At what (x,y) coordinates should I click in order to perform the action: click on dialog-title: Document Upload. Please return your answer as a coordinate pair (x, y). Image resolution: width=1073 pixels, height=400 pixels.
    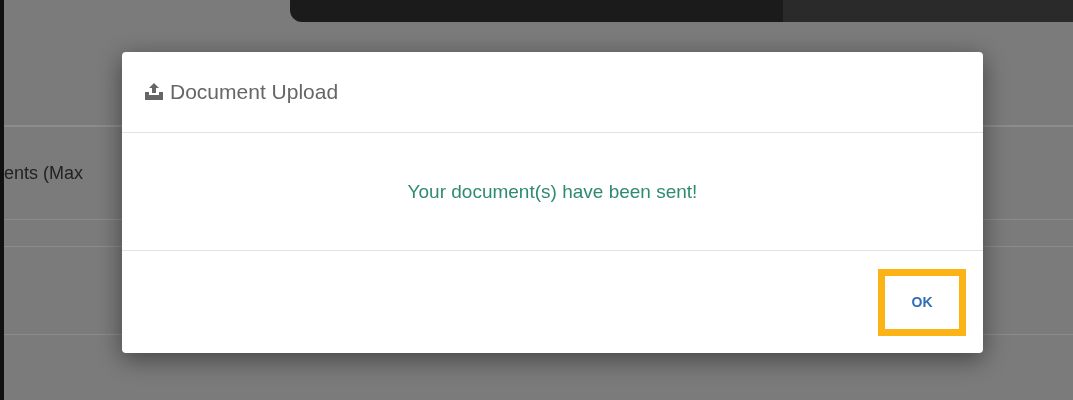
    Looking at the image, I should click on (254, 92).